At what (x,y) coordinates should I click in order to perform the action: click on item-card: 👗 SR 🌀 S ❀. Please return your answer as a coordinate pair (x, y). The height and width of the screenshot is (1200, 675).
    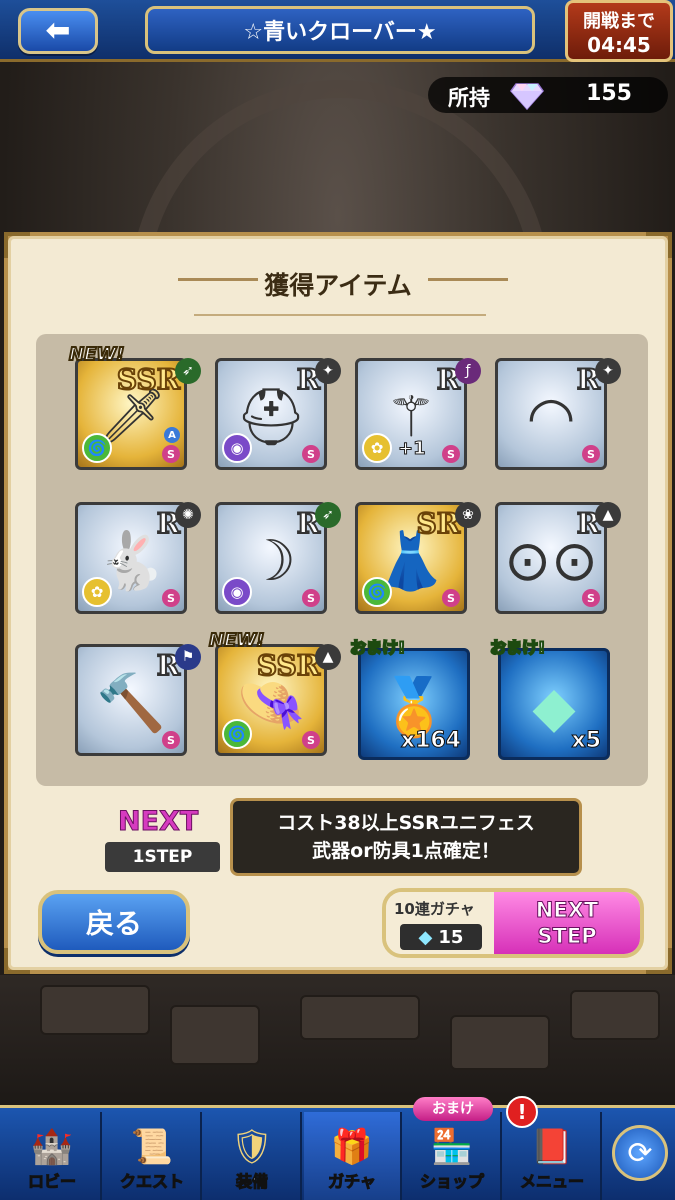
    Looking at the image, I should click on (418, 560).